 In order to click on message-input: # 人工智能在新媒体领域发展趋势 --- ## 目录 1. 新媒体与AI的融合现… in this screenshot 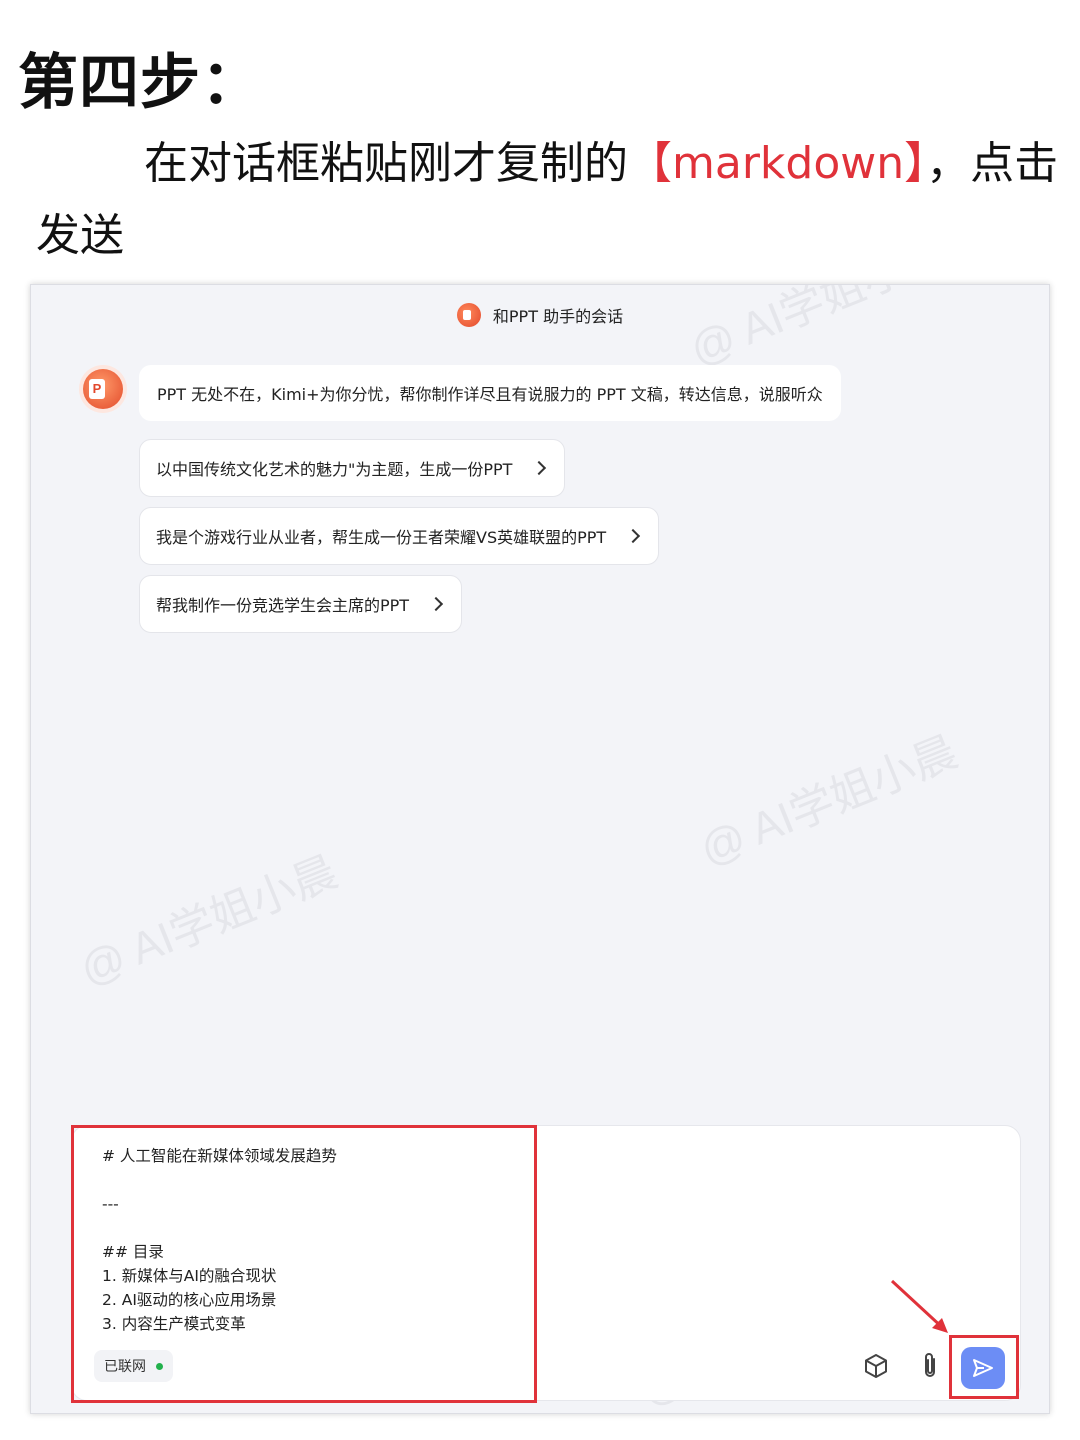, I will do `click(219, 1240)`.